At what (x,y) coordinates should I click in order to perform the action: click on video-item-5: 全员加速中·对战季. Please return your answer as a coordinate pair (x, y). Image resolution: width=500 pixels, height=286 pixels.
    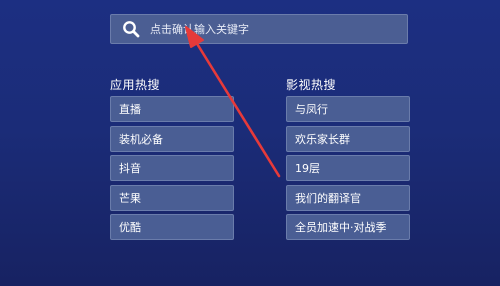
    Looking at the image, I should click on (348, 227).